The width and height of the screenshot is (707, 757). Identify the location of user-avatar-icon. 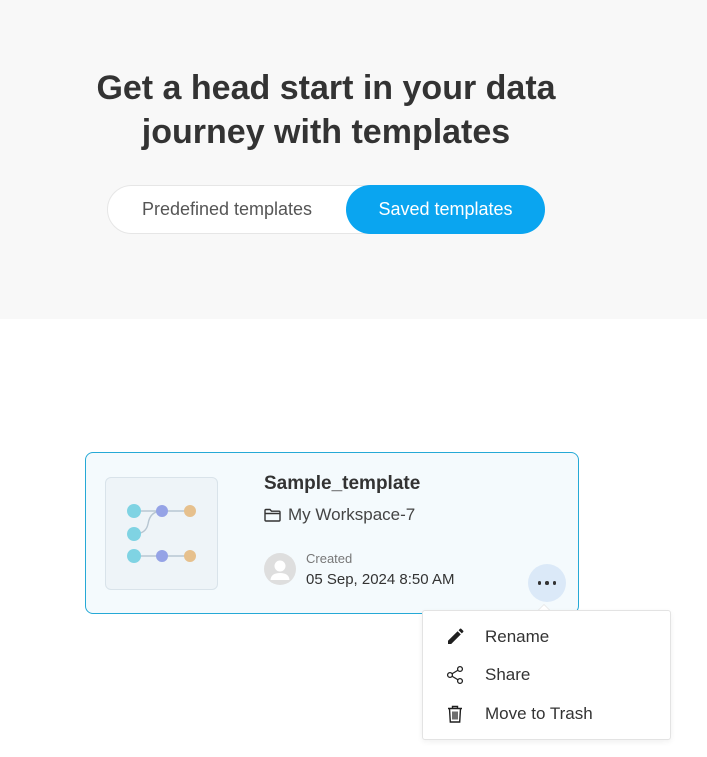
(280, 569).